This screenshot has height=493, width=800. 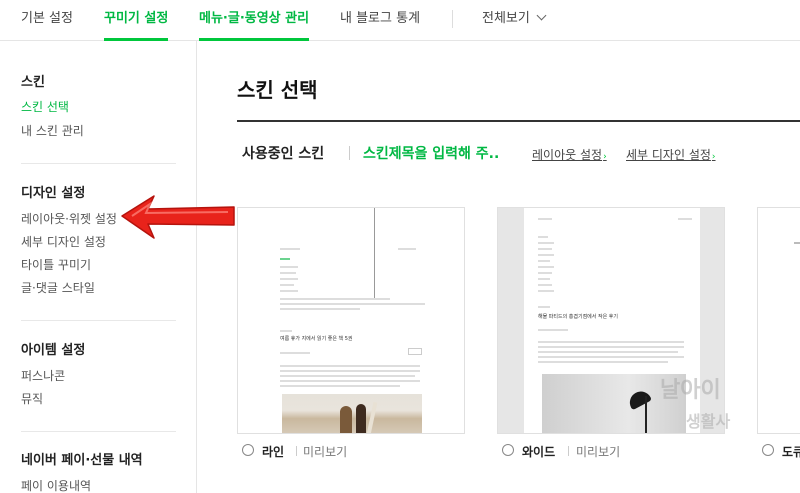 What do you see at coordinates (277, 90) in the screenshot?
I see `page-title: 스킨 선택` at bounding box center [277, 90].